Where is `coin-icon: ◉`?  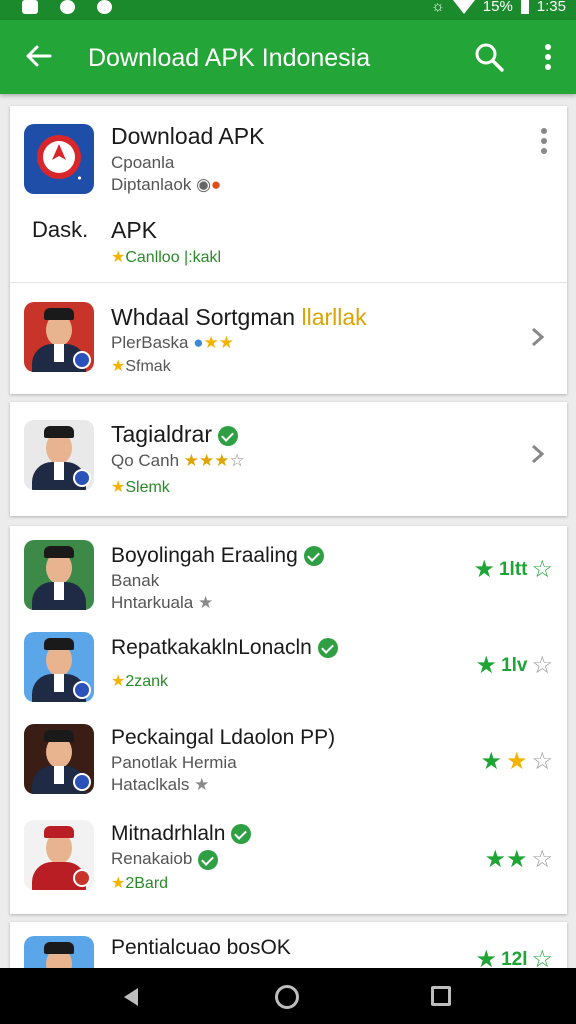
coin-icon: ◉ is located at coordinates (203, 184).